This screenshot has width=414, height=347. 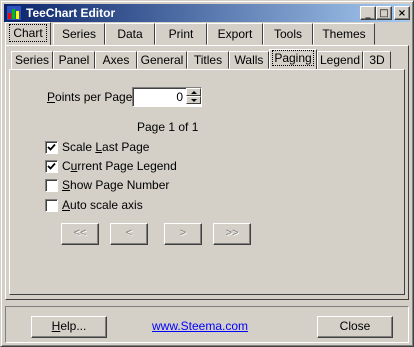 I want to click on tab-tools: Tools, so click(x=288, y=34).